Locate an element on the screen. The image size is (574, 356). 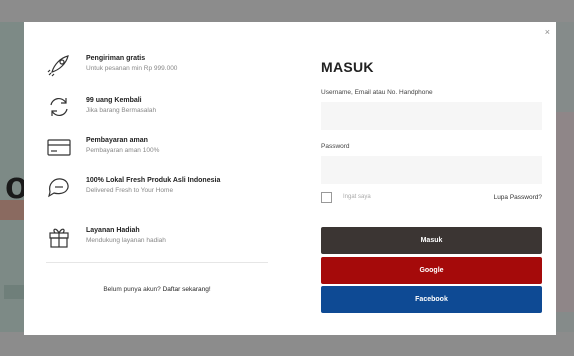
chat-icon is located at coordinates (59, 187).